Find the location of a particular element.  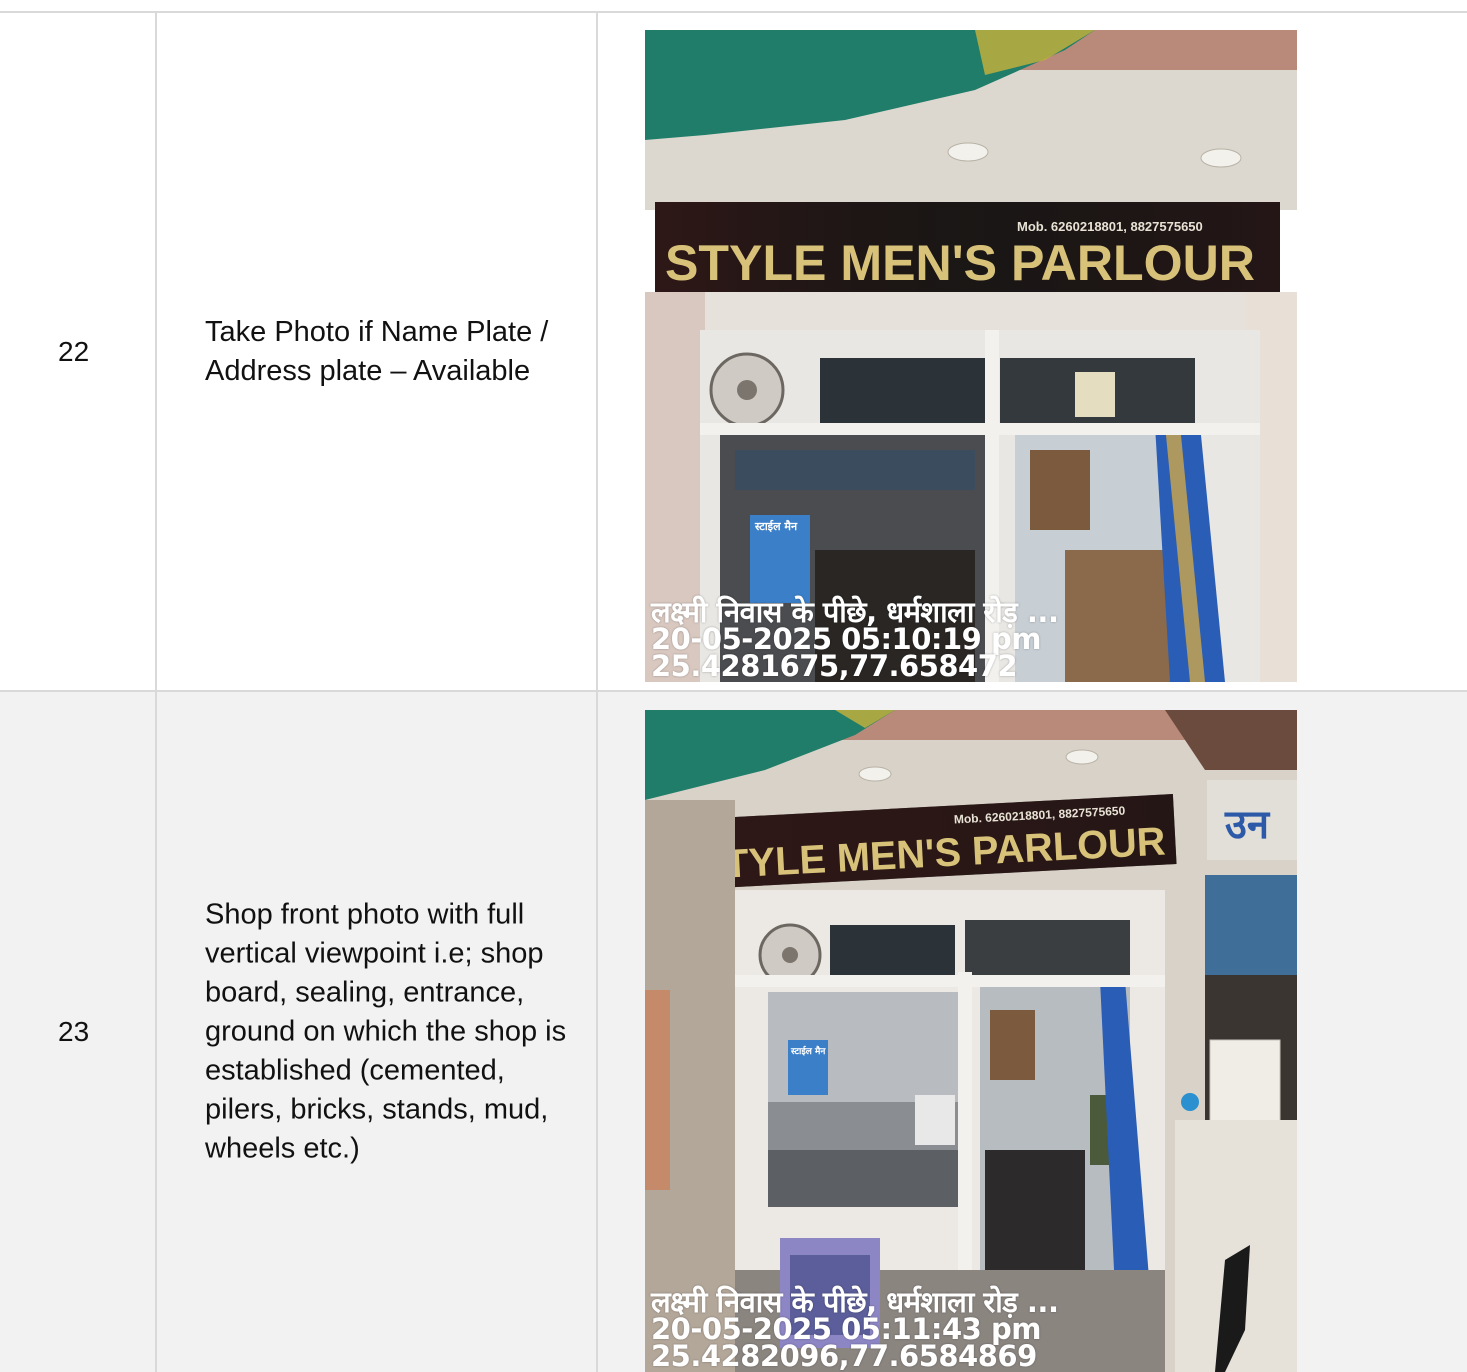

item-number-cell: 22 is located at coordinates (78, 351).